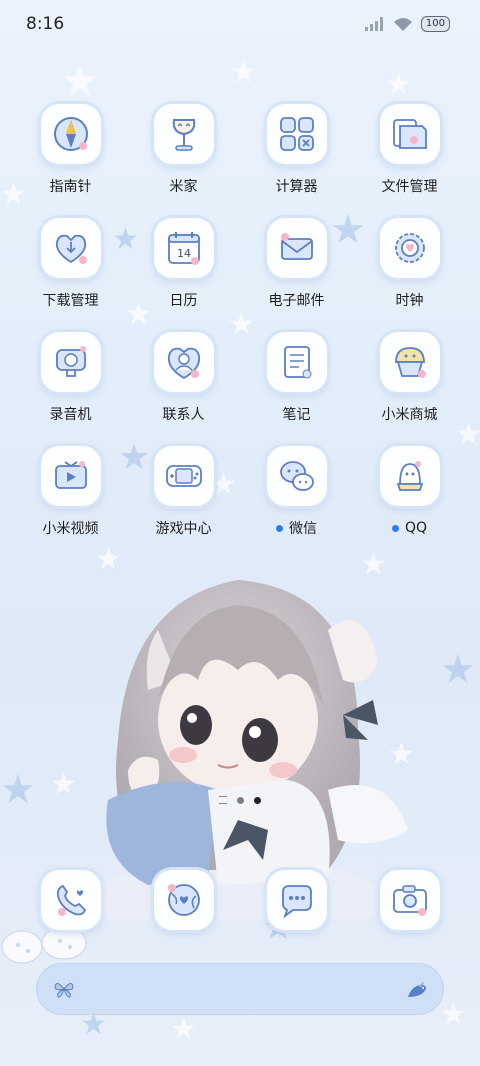 The width and height of the screenshot is (480, 1066). I want to click on app-label: 时钟, so click(409, 301).